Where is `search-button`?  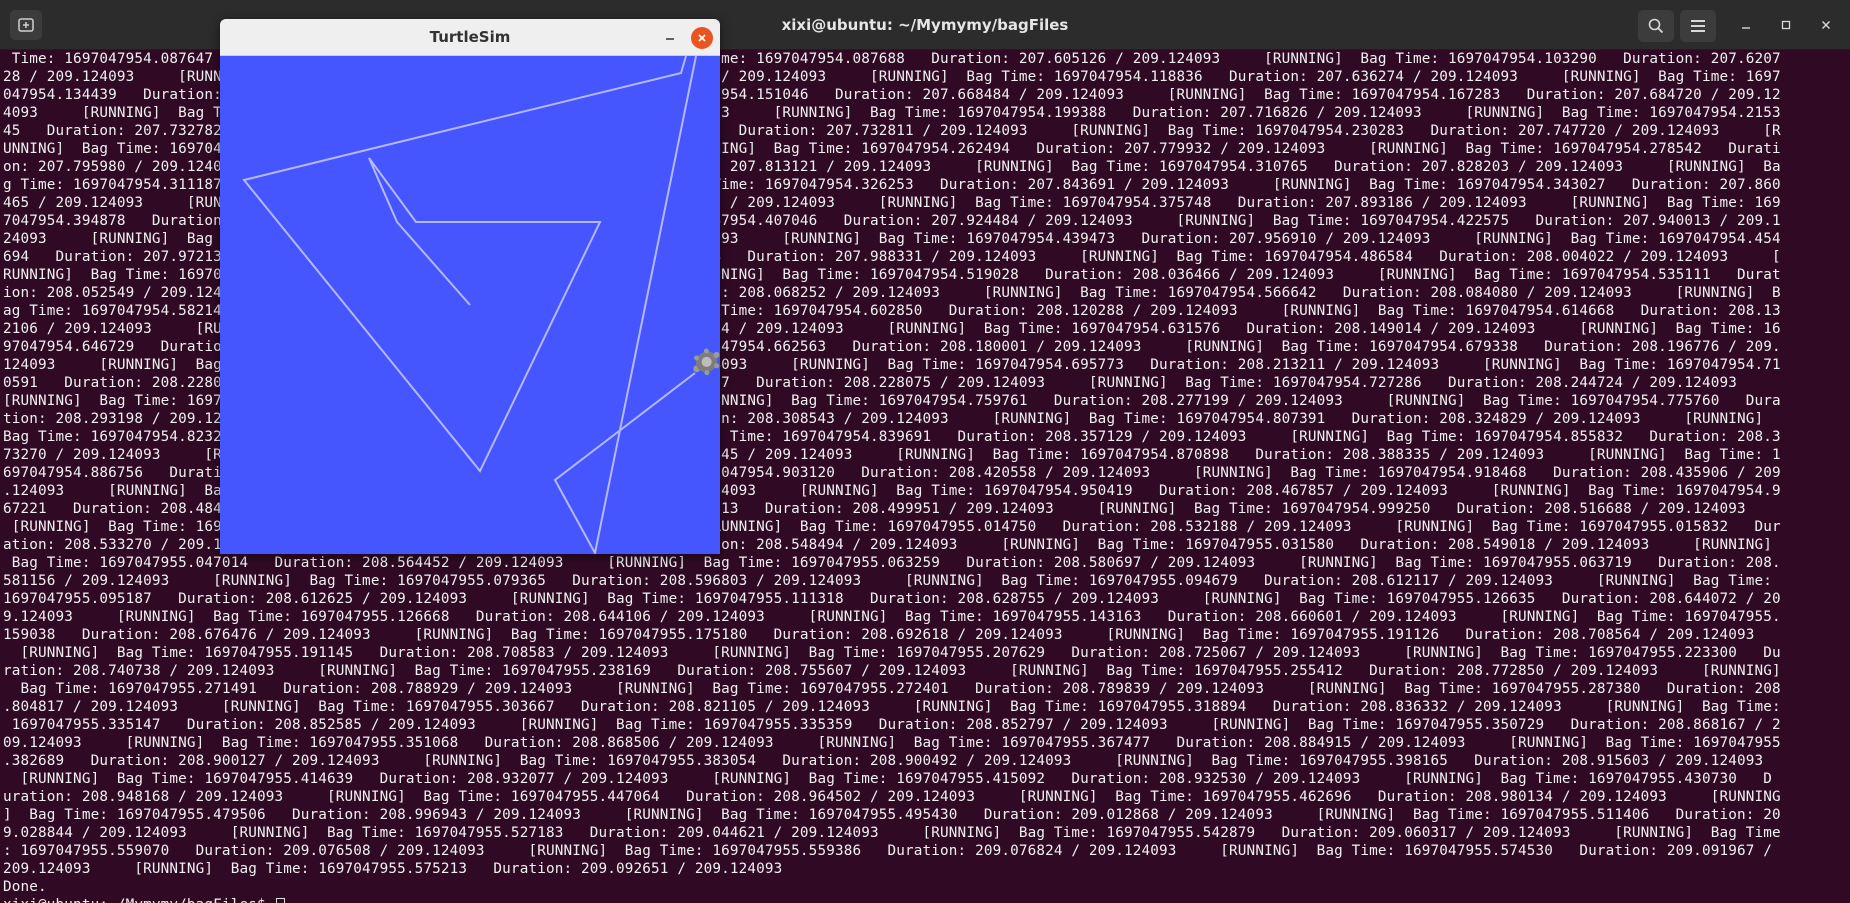 search-button is located at coordinates (1656, 26).